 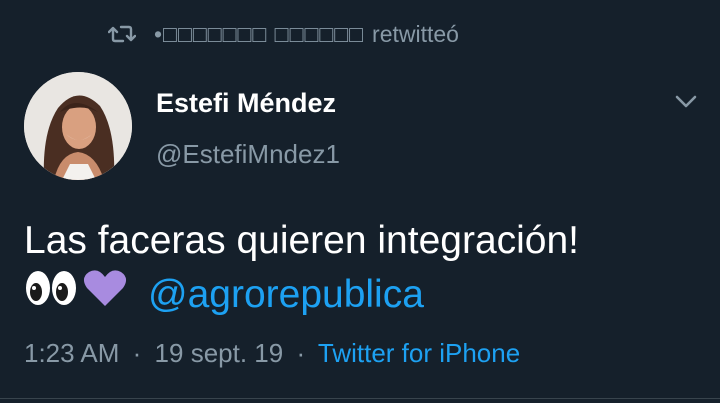 I want to click on purple-heart-emoji, so click(x=105, y=295).